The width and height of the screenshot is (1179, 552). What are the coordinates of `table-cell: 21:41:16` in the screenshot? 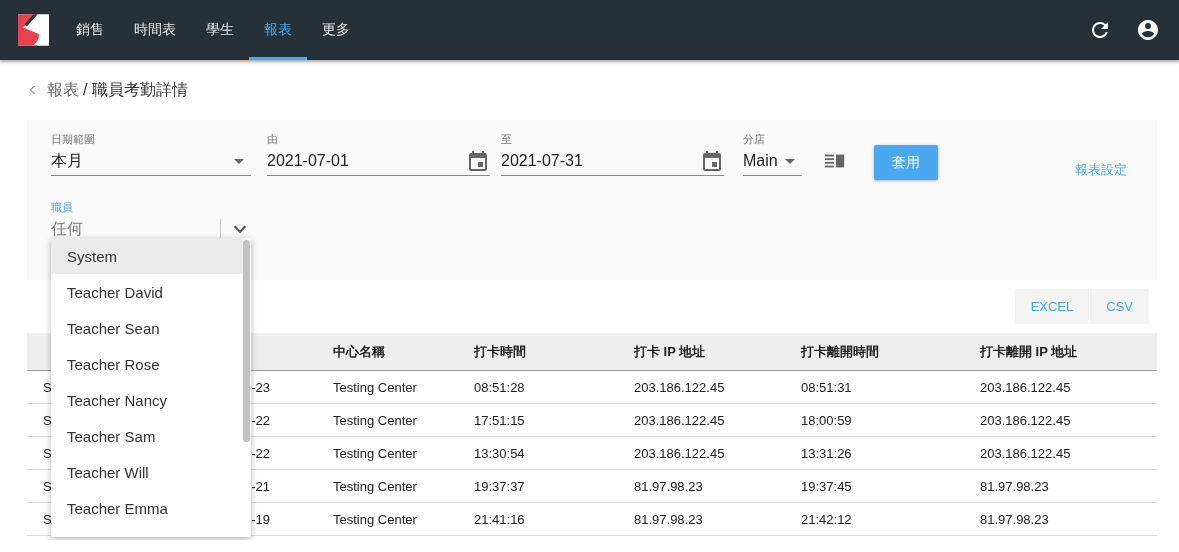 It's located at (538, 519).